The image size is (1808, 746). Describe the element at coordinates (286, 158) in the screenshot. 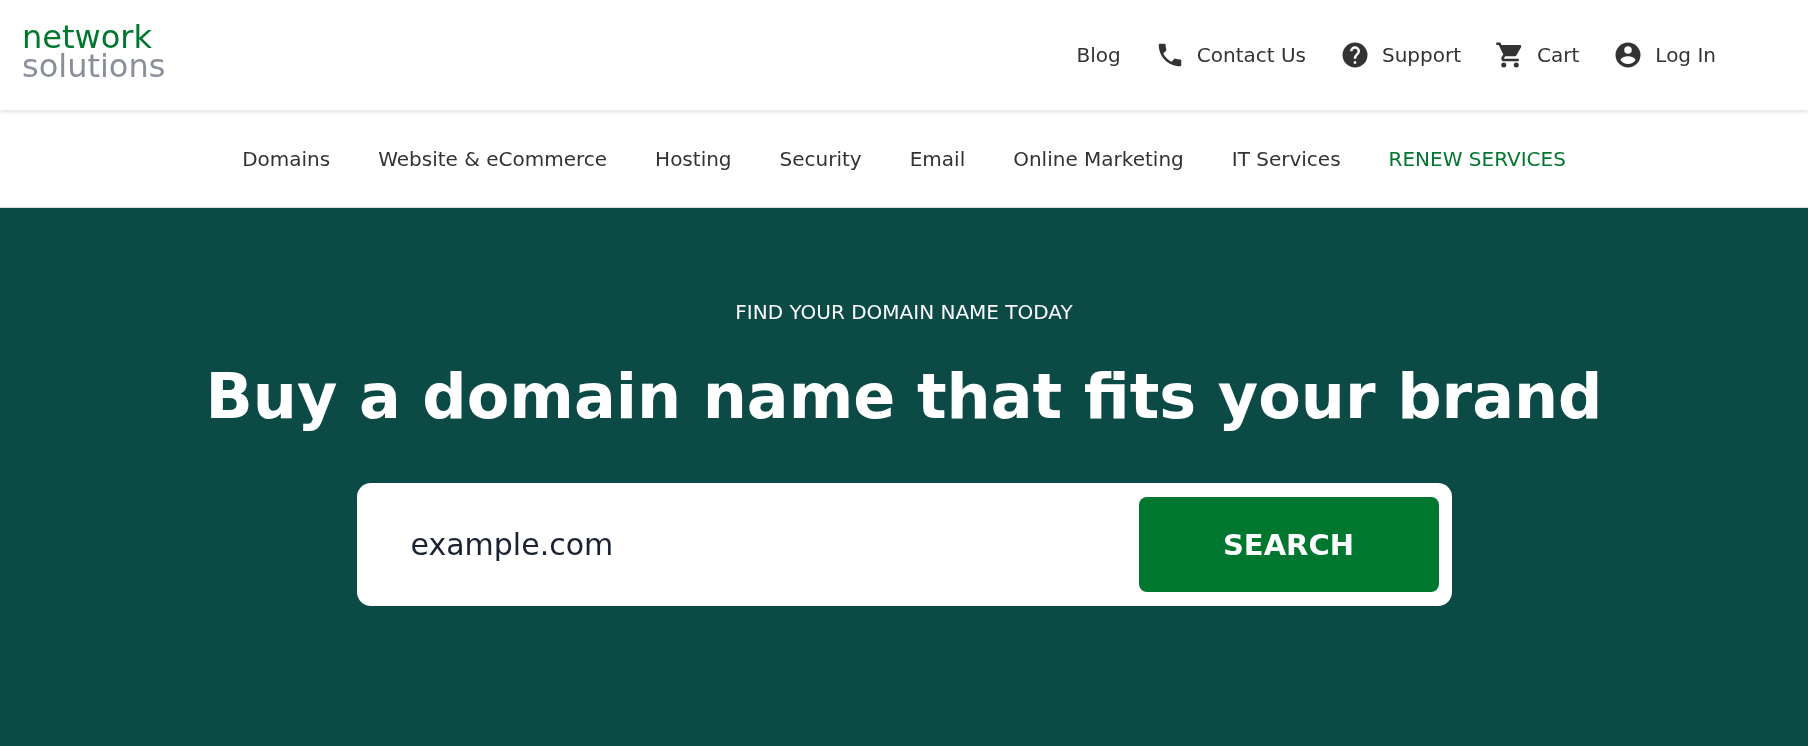

I see `nav-link: Domains` at that location.